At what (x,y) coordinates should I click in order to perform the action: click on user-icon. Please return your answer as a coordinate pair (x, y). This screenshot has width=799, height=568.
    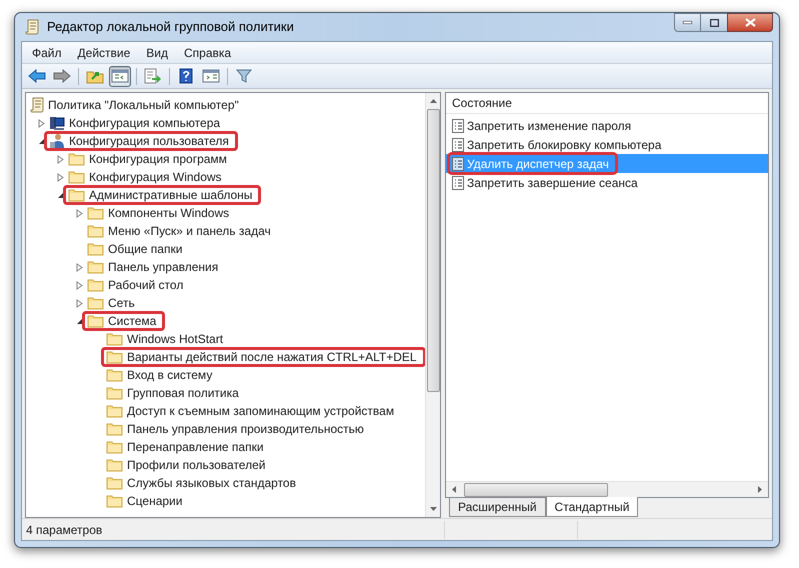
    Looking at the image, I should click on (57, 141).